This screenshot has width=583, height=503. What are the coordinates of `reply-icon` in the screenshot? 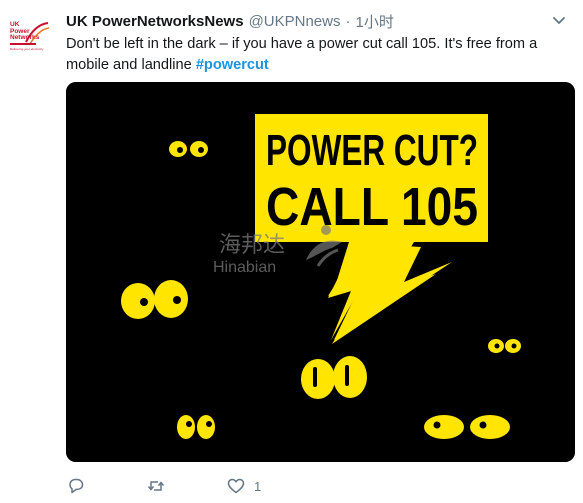 It's located at (76, 486).